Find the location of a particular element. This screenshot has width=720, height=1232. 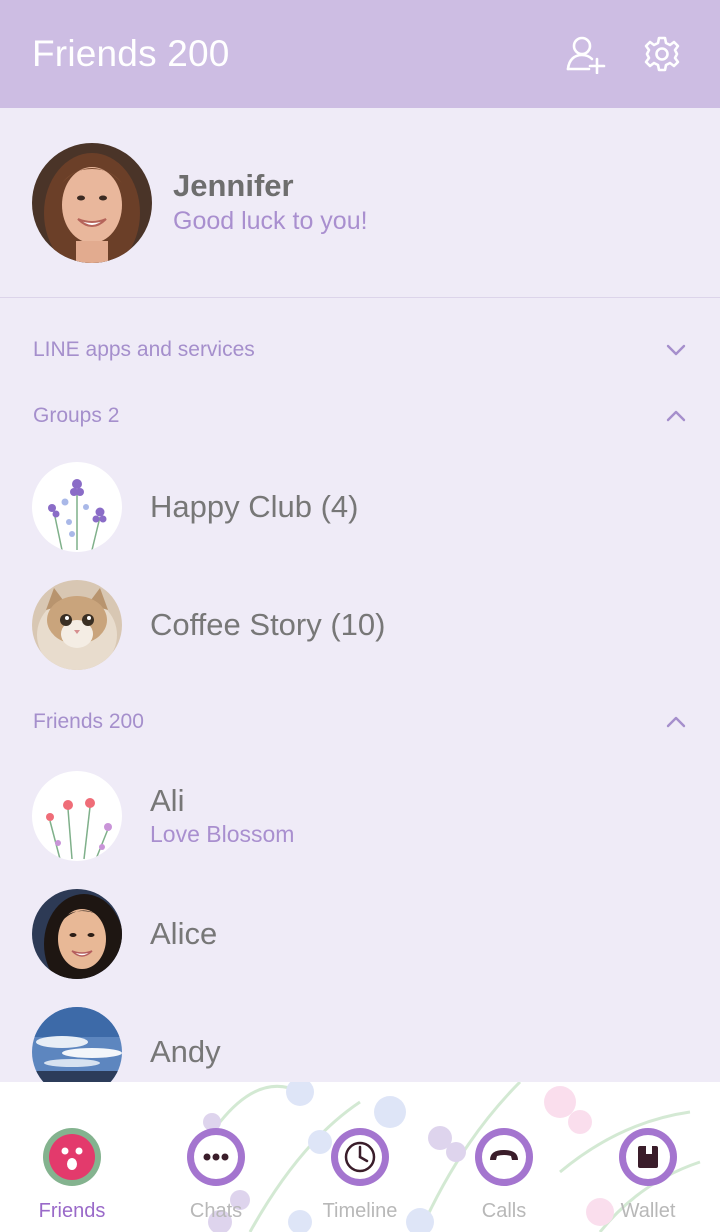

friend-row: Ali Love Blossom is located at coordinates (360, 816).